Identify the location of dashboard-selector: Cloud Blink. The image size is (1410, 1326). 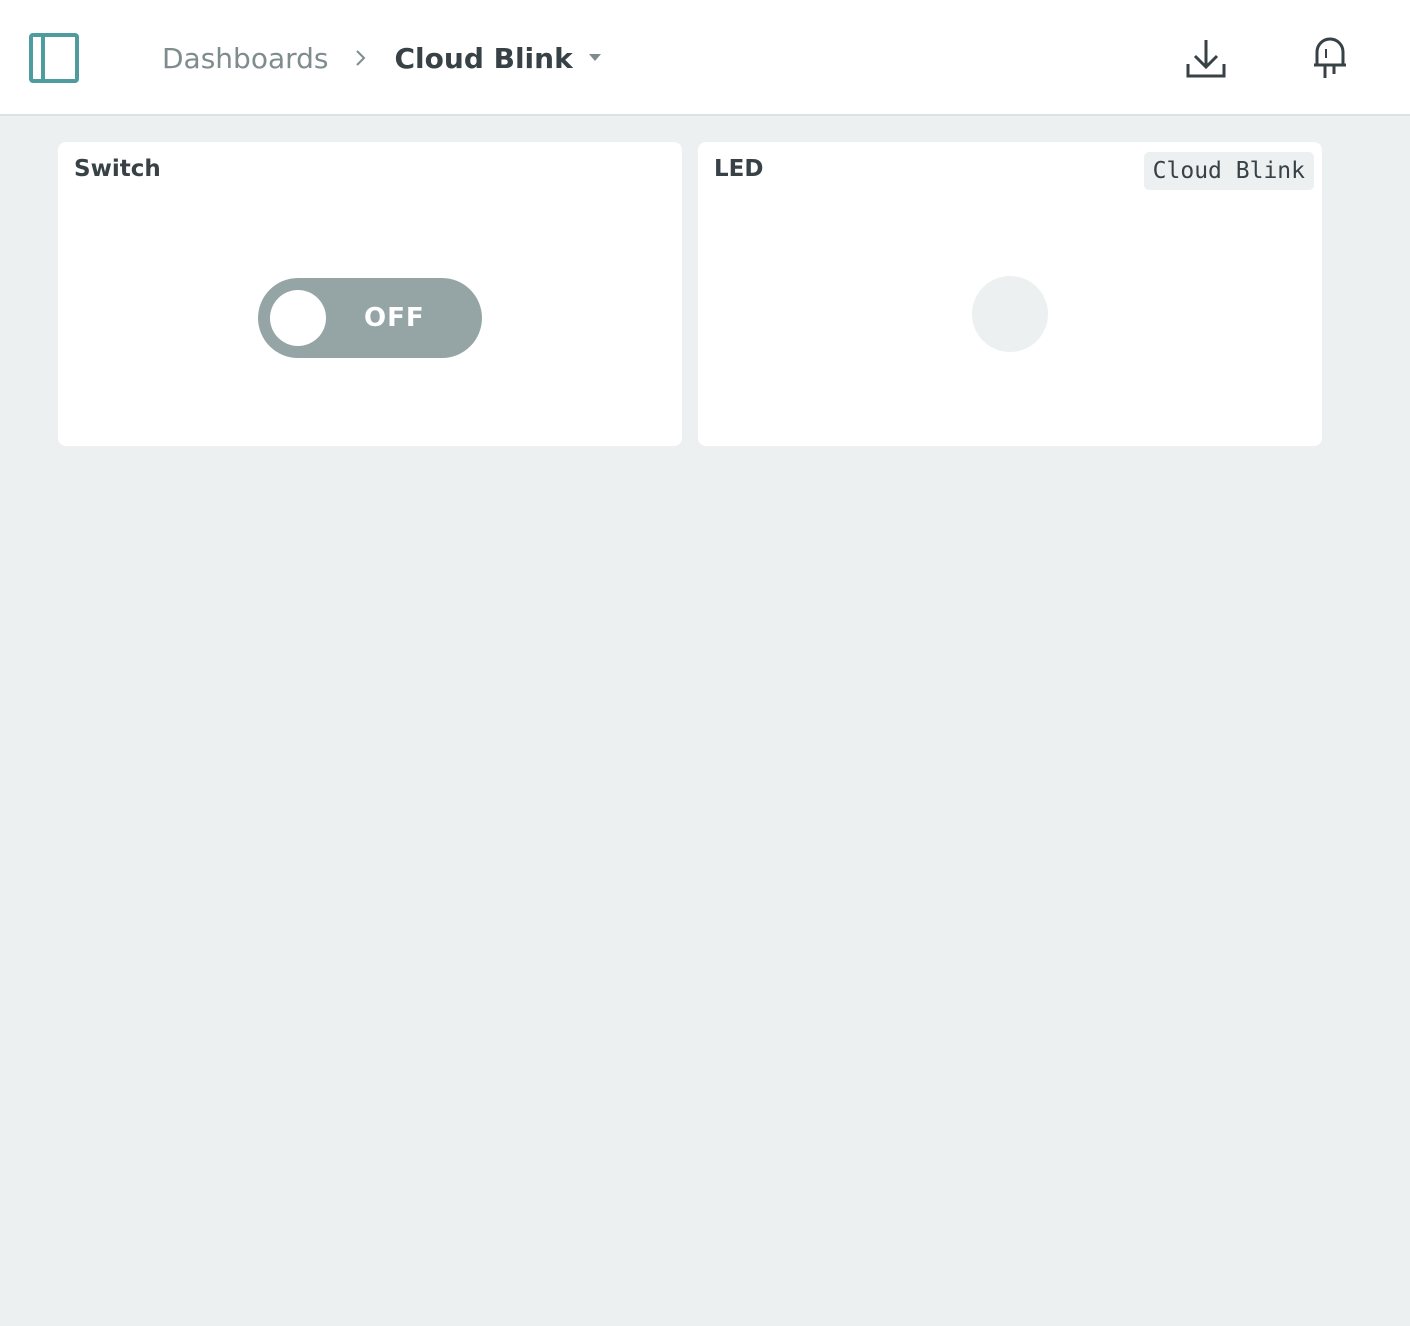
(499, 58).